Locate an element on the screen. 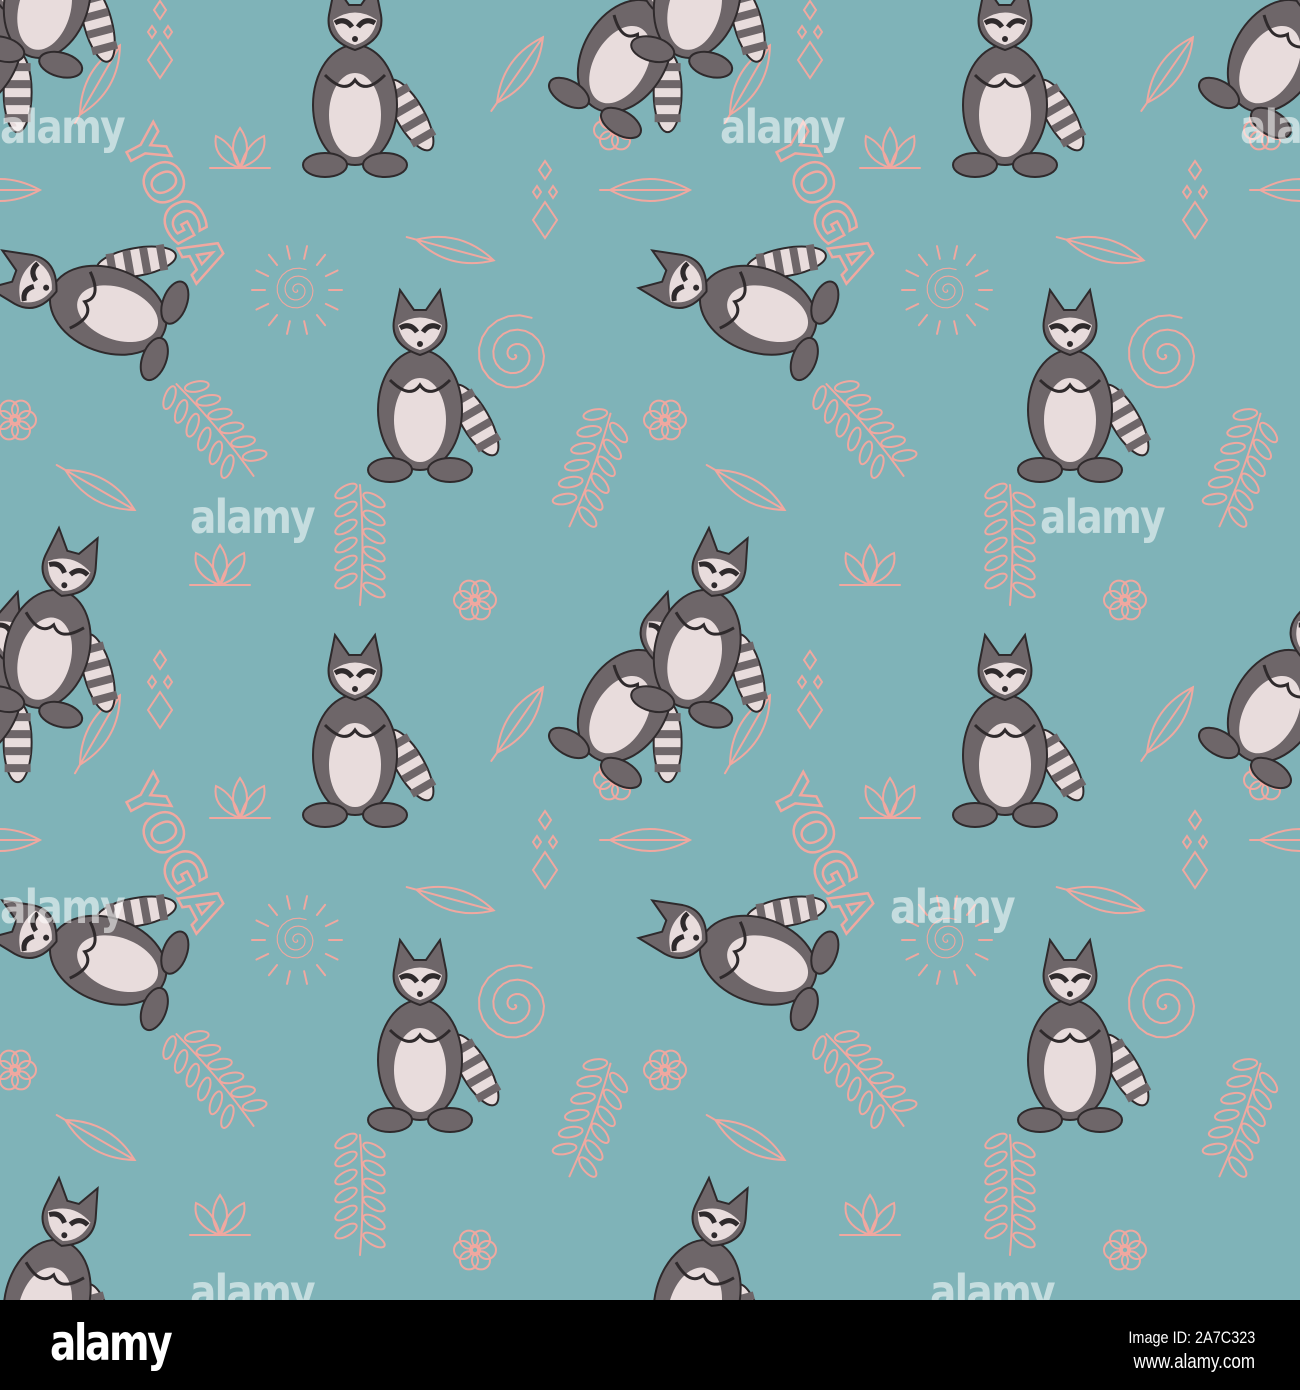 The width and height of the screenshot is (1300, 1390). alamy-logo: alamy is located at coordinates (111, 1343).